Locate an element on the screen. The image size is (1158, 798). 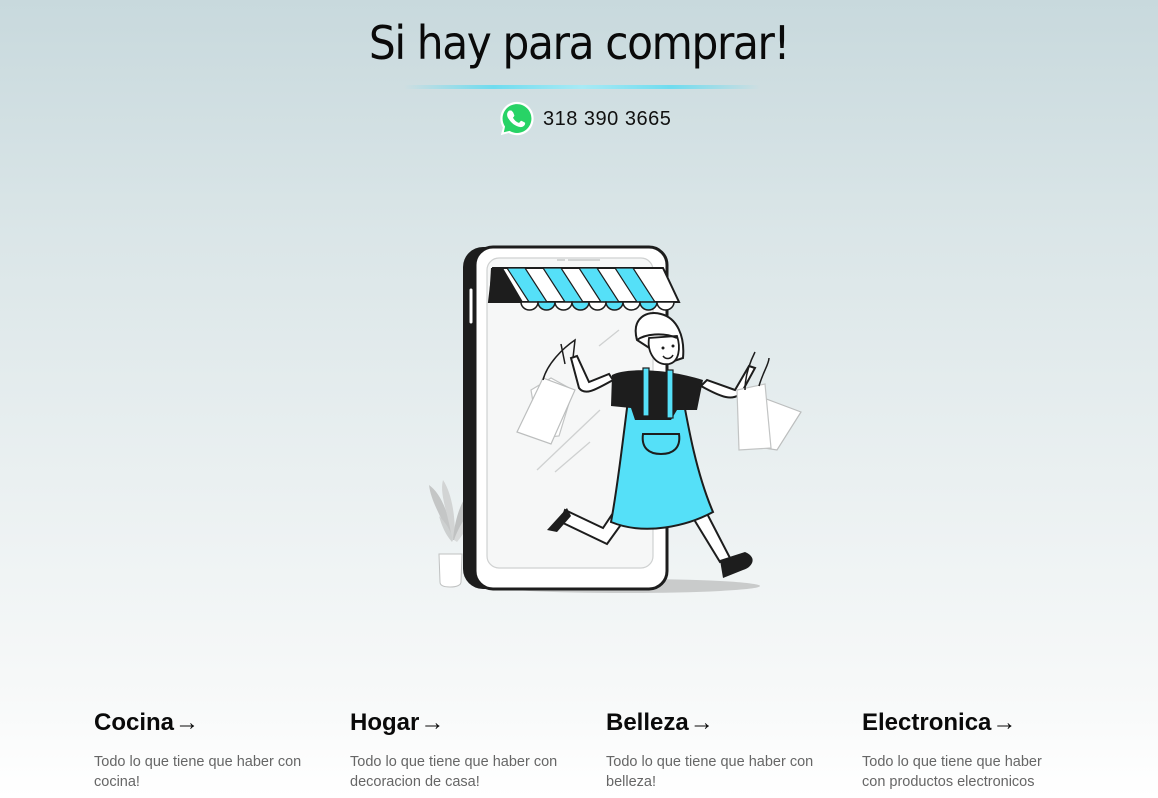
page-title: Si hay para comprar! is located at coordinates (579, 43).